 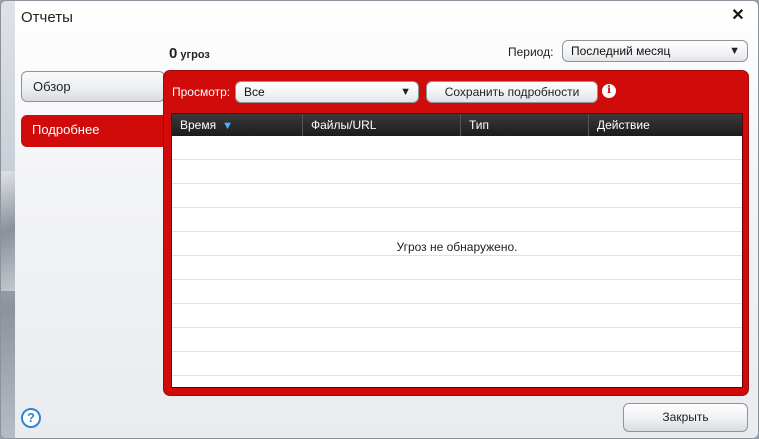 What do you see at coordinates (665, 125) in the screenshot?
I see `column-header-action: Действие` at bounding box center [665, 125].